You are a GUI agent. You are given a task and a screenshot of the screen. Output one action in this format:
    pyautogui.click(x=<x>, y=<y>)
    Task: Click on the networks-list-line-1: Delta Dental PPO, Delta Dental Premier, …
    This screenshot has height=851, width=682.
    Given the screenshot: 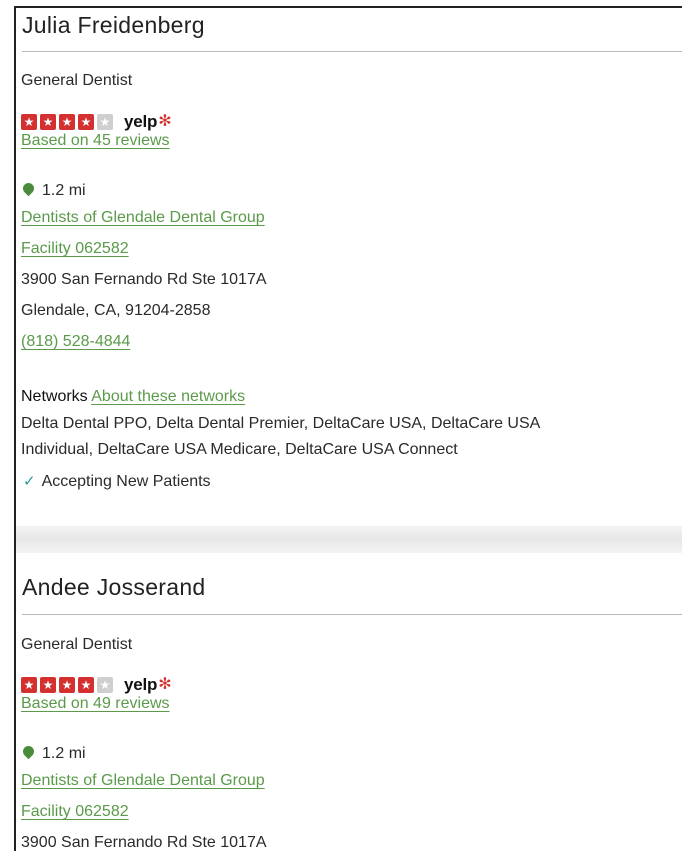 What is the action you would take?
    pyautogui.click(x=281, y=423)
    